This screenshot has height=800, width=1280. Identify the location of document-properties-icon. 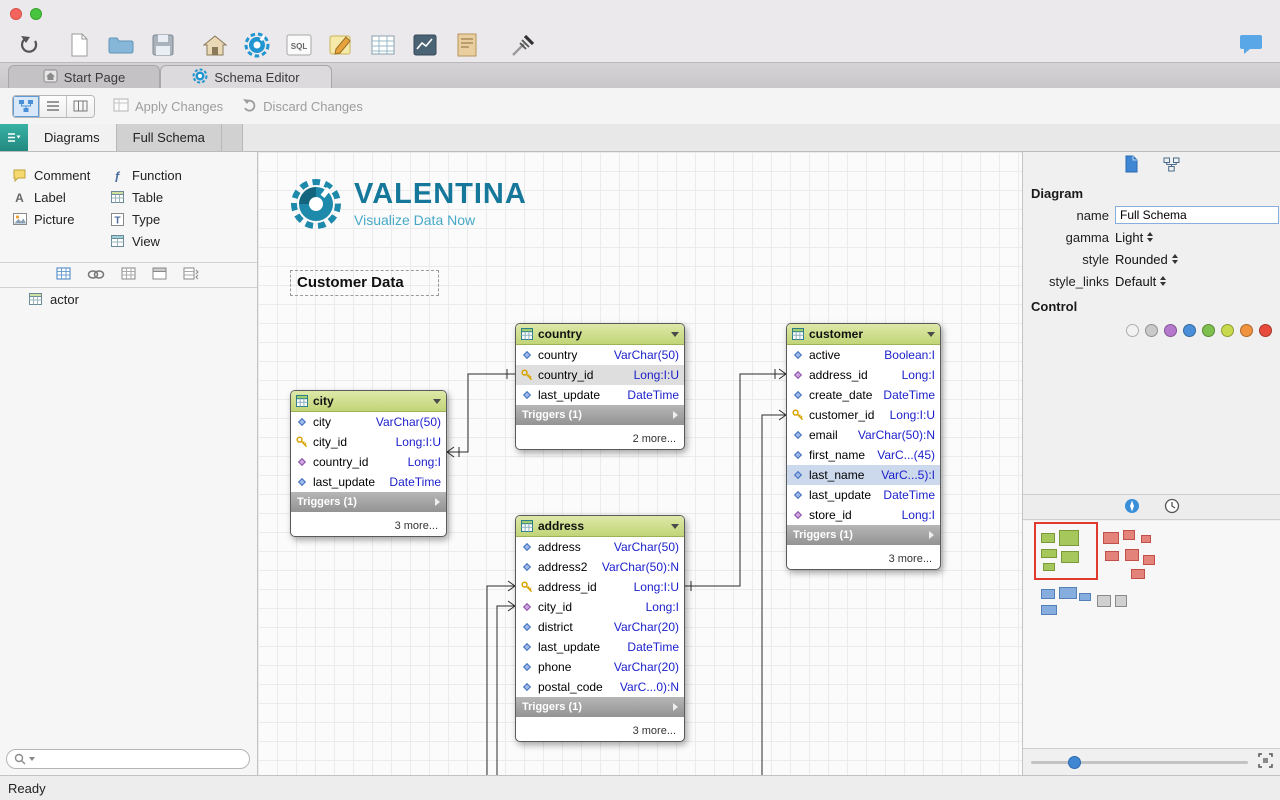
(1131, 165).